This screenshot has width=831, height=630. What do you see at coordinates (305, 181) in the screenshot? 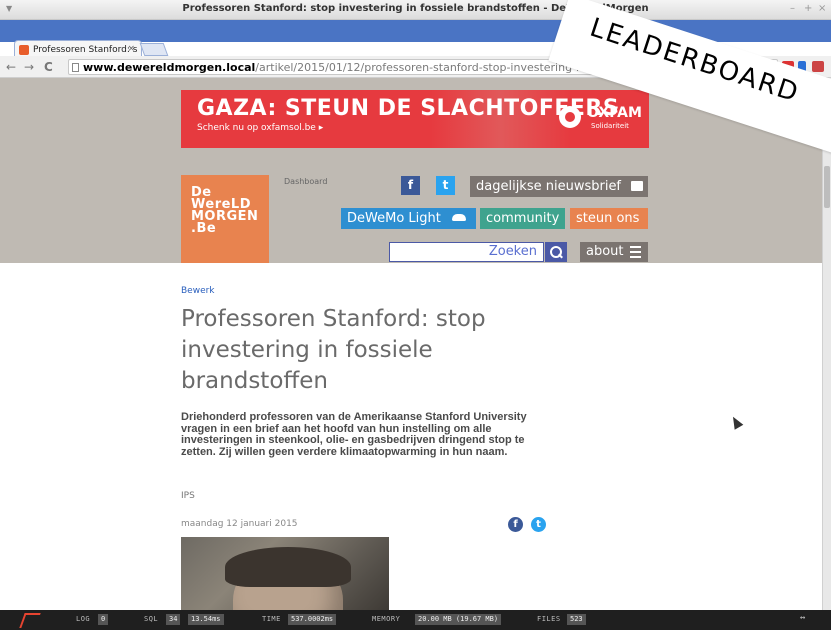
I see `dashboard-link: Dashboard` at bounding box center [305, 181].